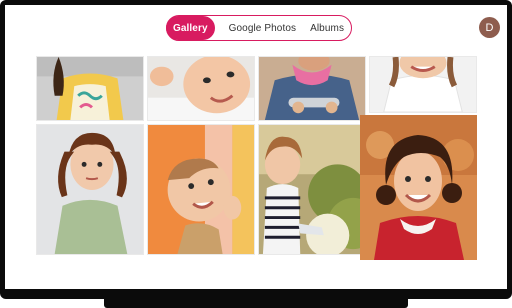 This screenshot has height=308, width=512. Describe the element at coordinates (256, 303) in the screenshot. I see `tv-stand` at that location.